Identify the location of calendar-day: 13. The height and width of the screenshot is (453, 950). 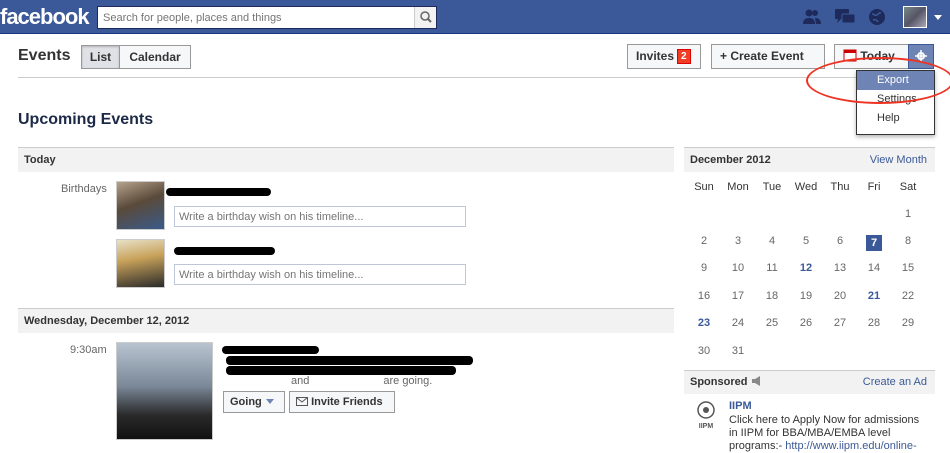
(840, 268).